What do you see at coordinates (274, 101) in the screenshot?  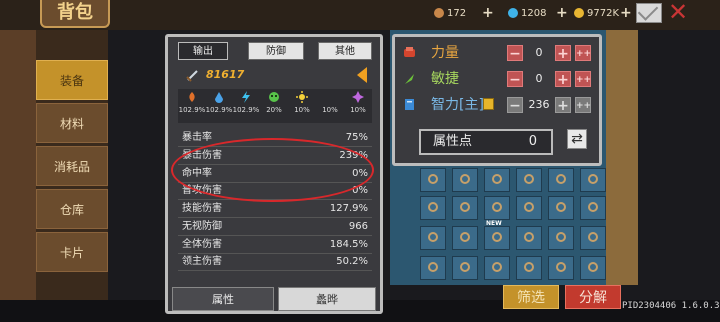 I see `element-poison: 20%` at bounding box center [274, 101].